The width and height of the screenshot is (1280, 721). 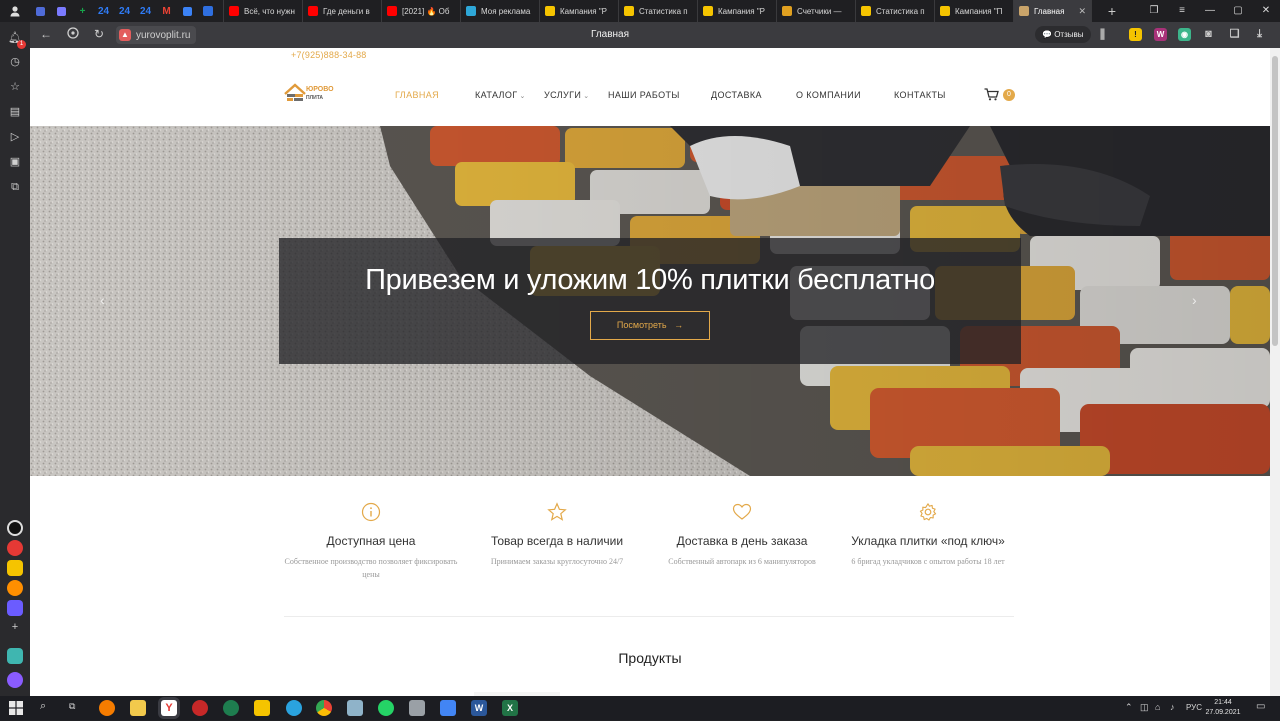 What do you see at coordinates (166, 11) in the screenshot?
I see `pinned-tab: M` at bounding box center [166, 11].